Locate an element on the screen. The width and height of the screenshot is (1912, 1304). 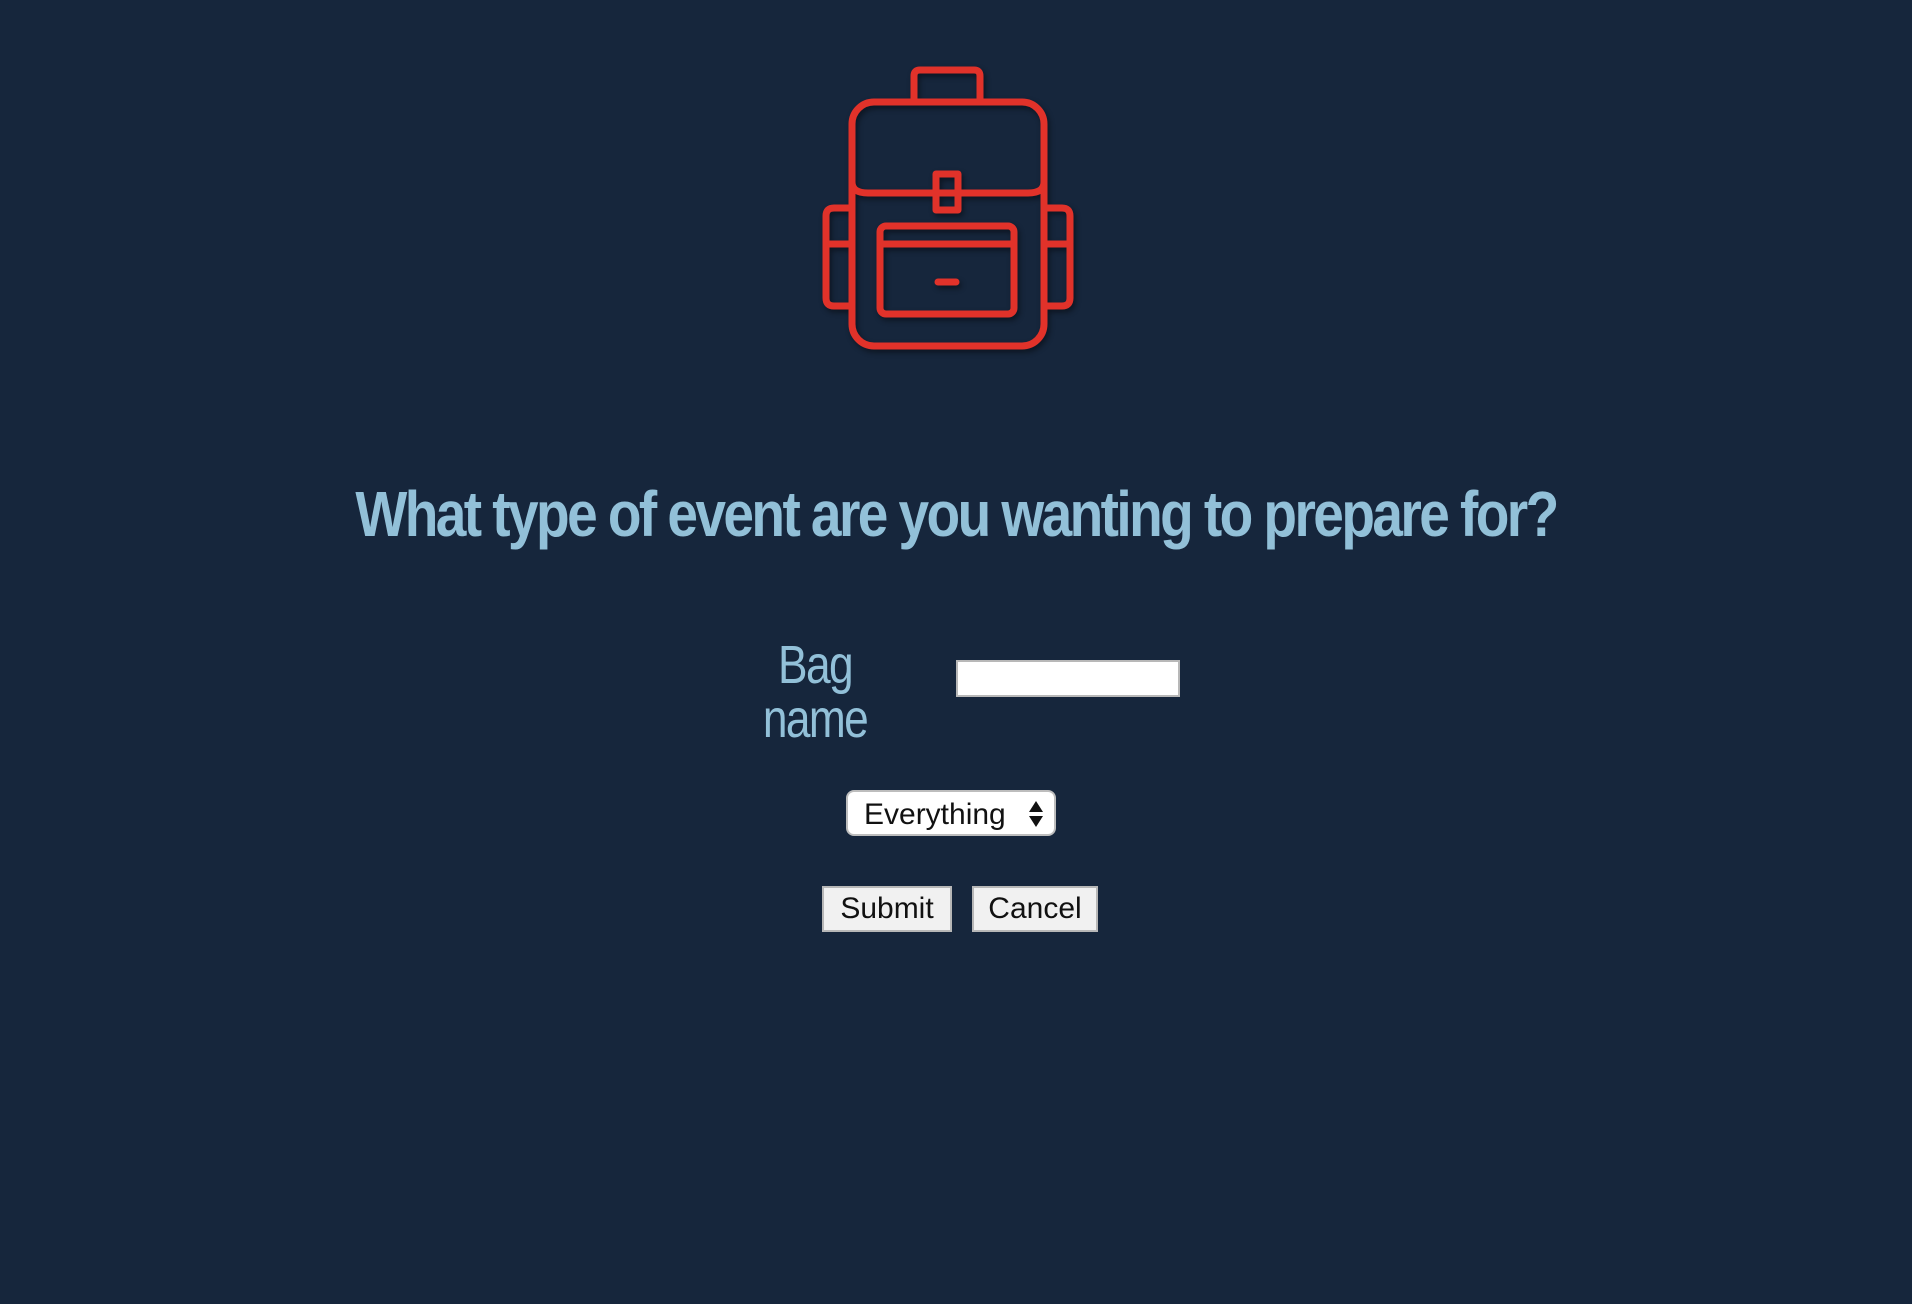
cancel-button: Cancel is located at coordinates (1035, 909).